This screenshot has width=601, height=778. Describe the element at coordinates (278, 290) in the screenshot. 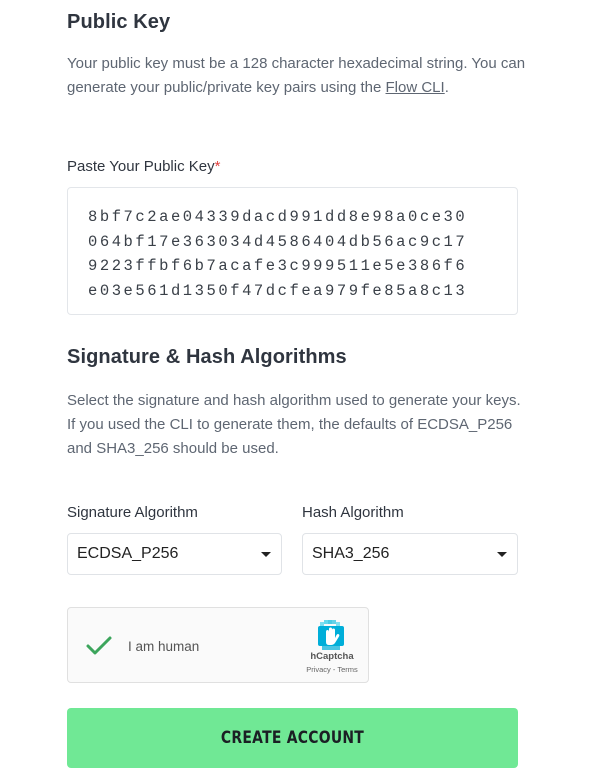

I see `public-key-line-4: e03e561d1350f47dcfea979fe85a8c13` at that location.